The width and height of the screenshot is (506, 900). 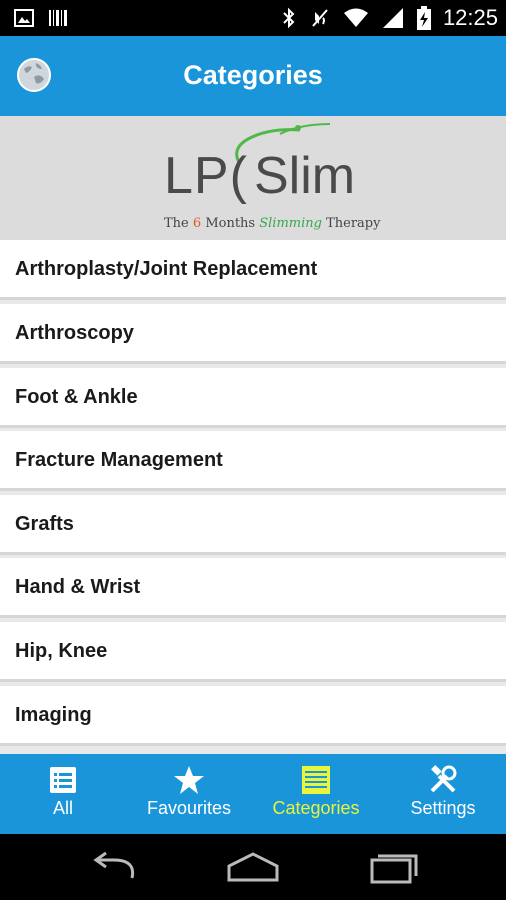 What do you see at coordinates (253, 398) in the screenshot?
I see `list-item: Foot & Ankle` at bounding box center [253, 398].